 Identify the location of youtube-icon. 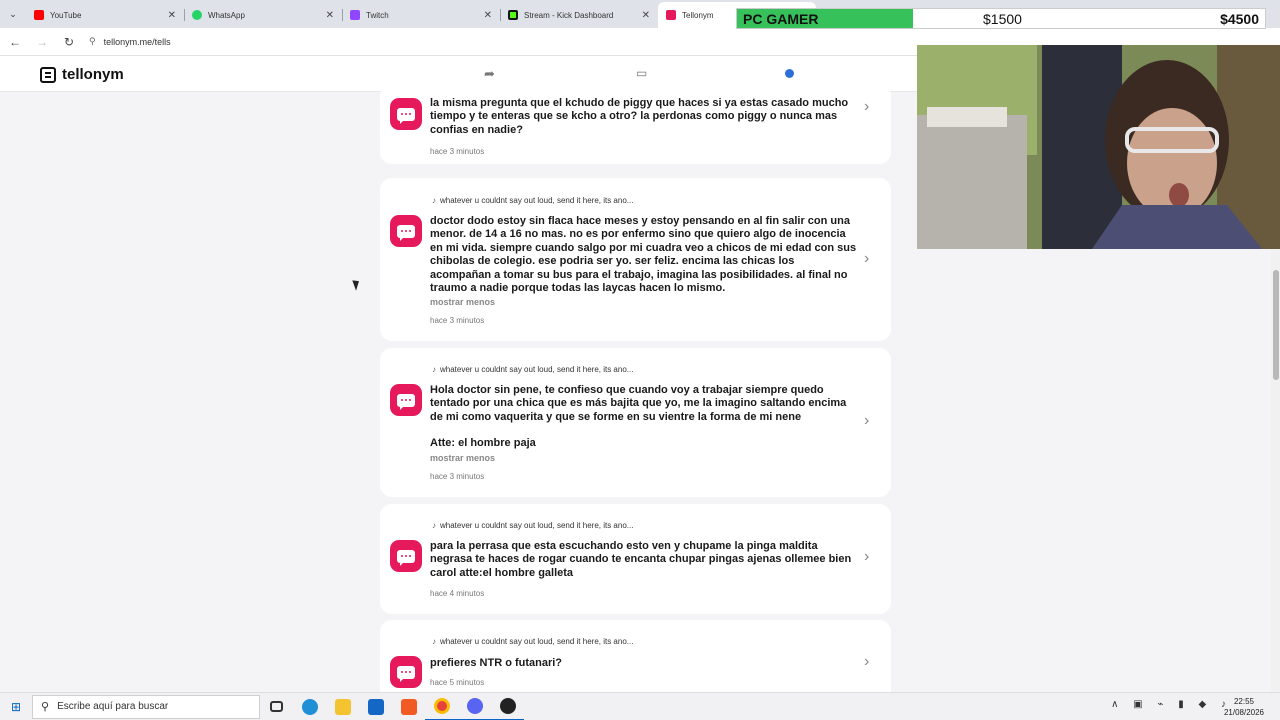
(39, 15).